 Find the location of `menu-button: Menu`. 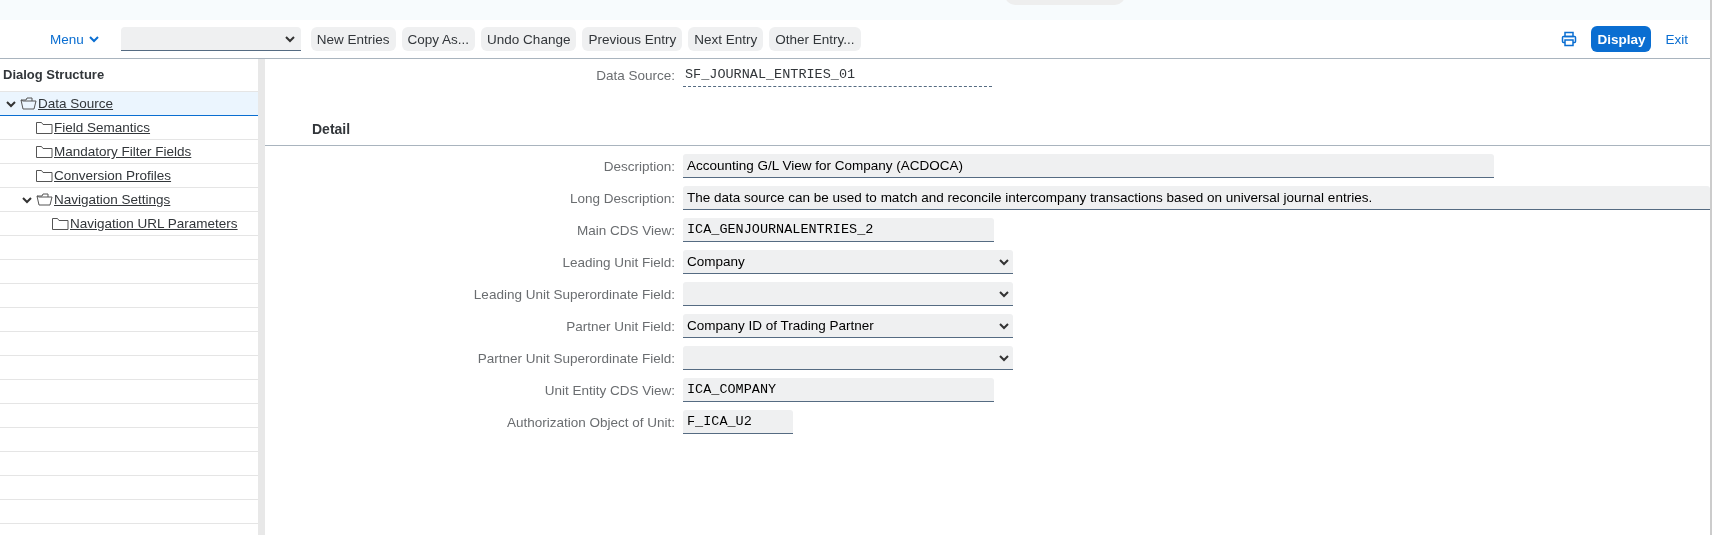

menu-button: Menu is located at coordinates (78, 39).